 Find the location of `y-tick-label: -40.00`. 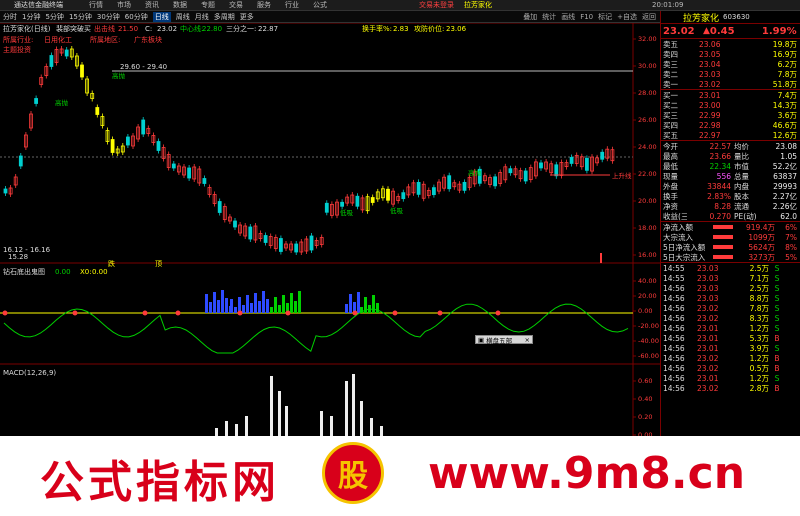

y-tick-label: -40.00 is located at coordinates (648, 341).